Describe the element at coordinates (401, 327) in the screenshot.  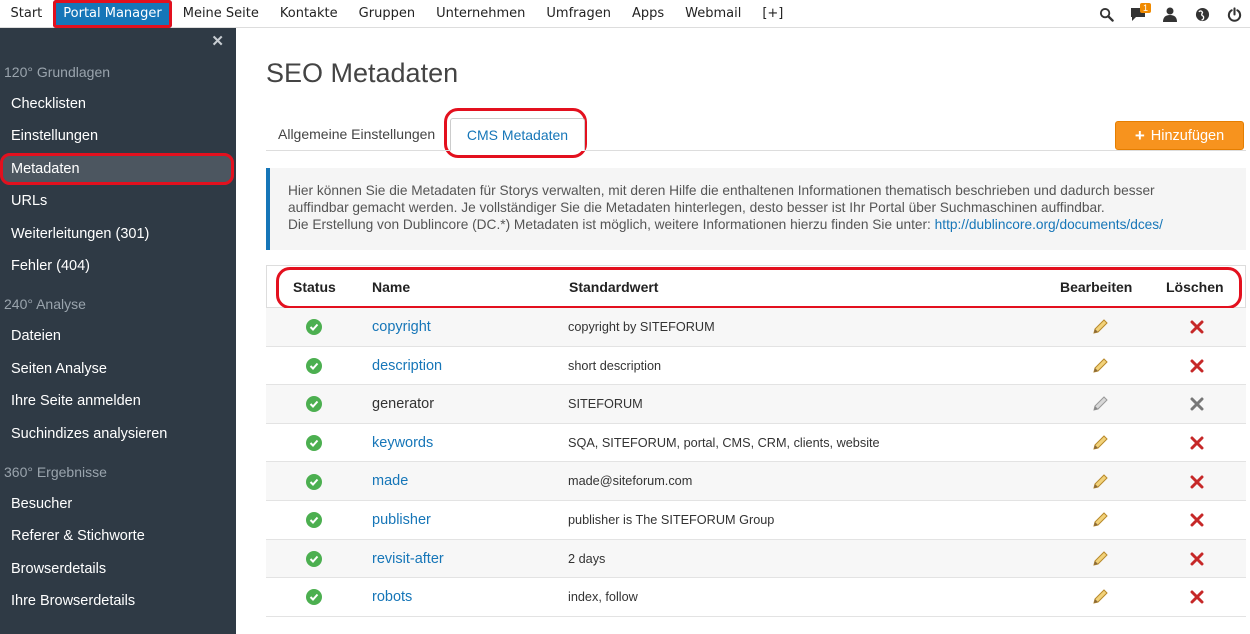
I see `metadata-name: copyright` at that location.